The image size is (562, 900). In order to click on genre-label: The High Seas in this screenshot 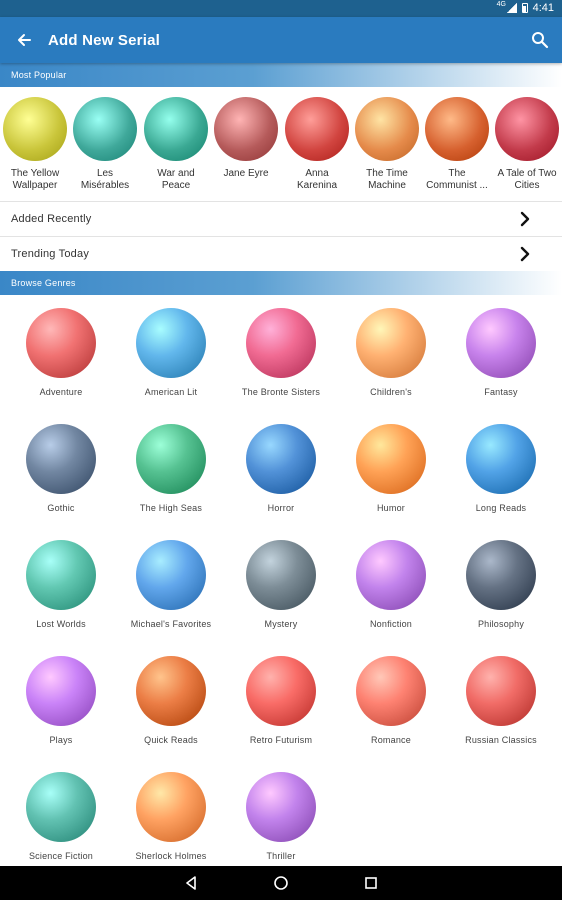, I will do `click(171, 508)`.